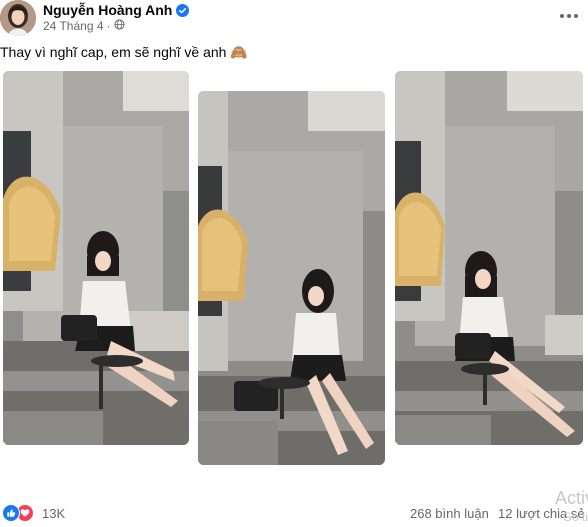 The width and height of the screenshot is (588, 527). Describe the element at coordinates (575, 517) in the screenshot. I see `activation-watermark-sub: Go to` at that location.